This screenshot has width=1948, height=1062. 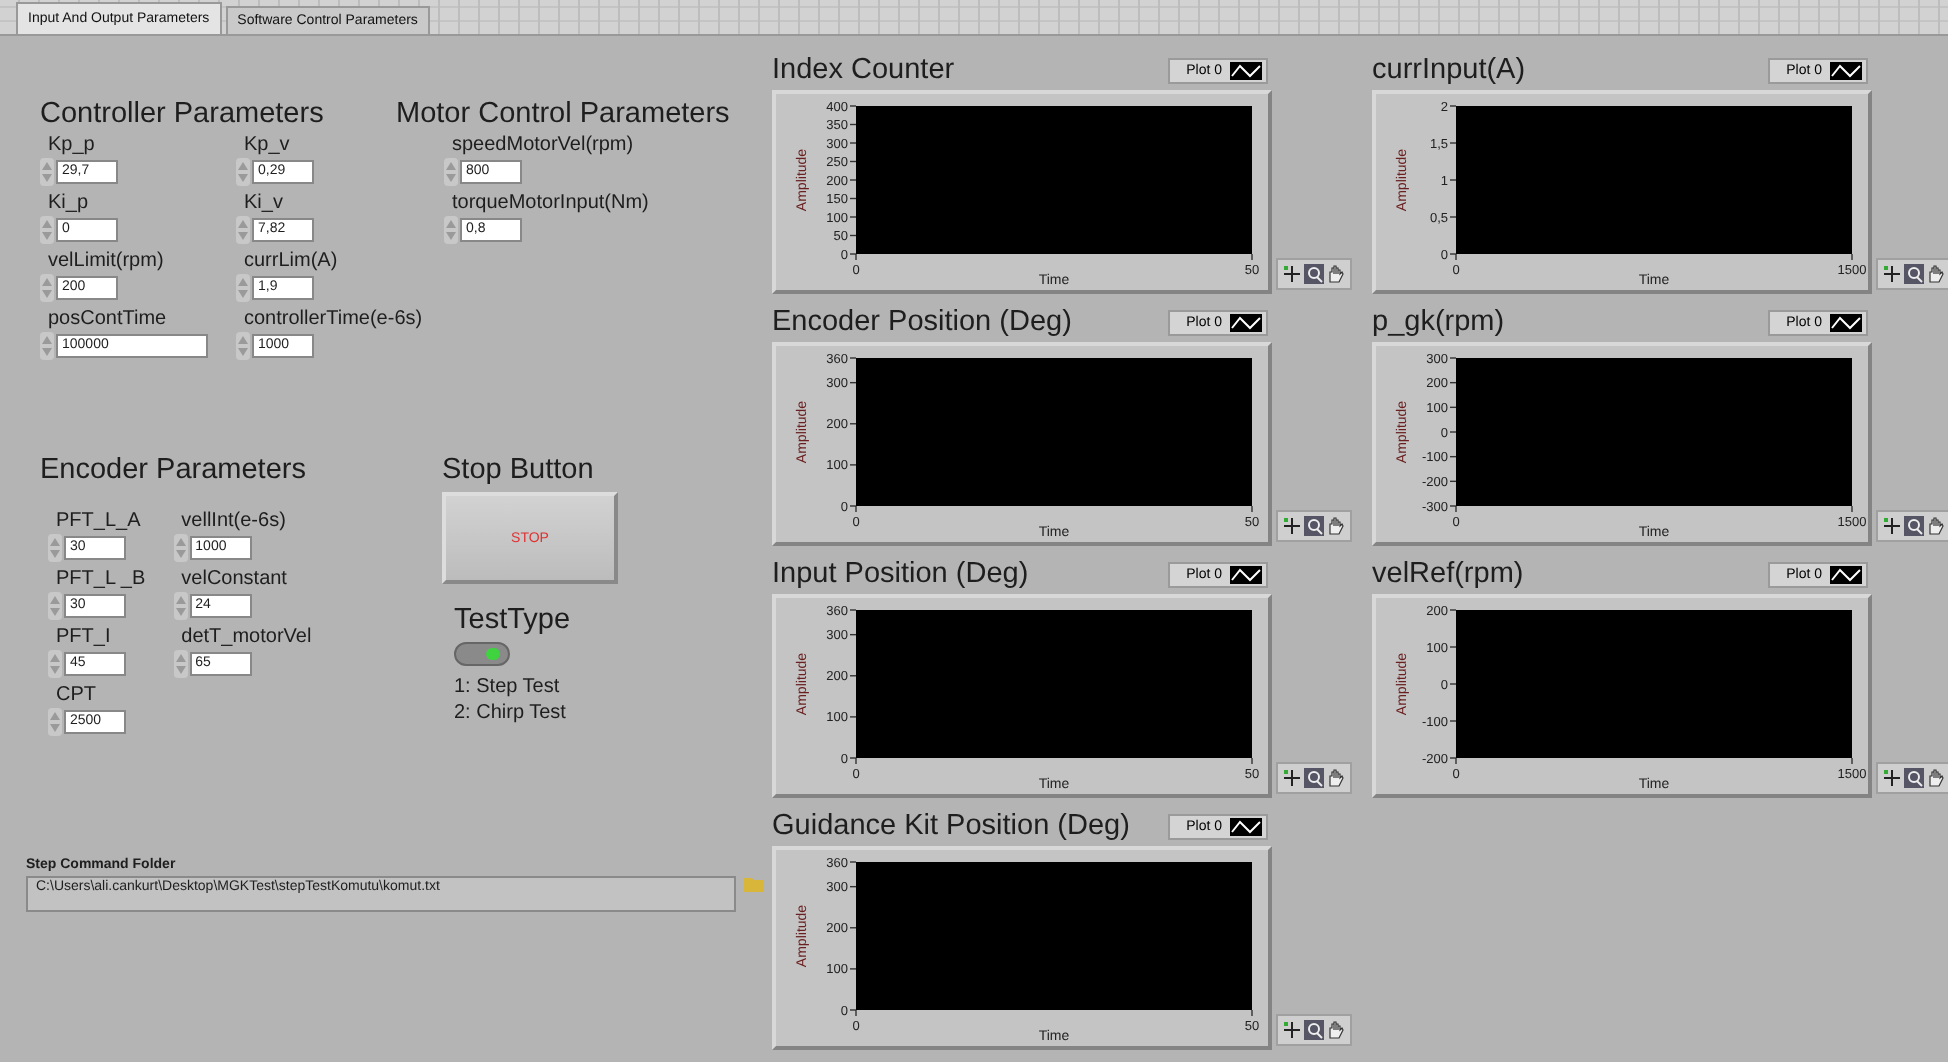 What do you see at coordinates (1448, 574) in the screenshot?
I see `graph-title: velRef(rpm)` at bounding box center [1448, 574].